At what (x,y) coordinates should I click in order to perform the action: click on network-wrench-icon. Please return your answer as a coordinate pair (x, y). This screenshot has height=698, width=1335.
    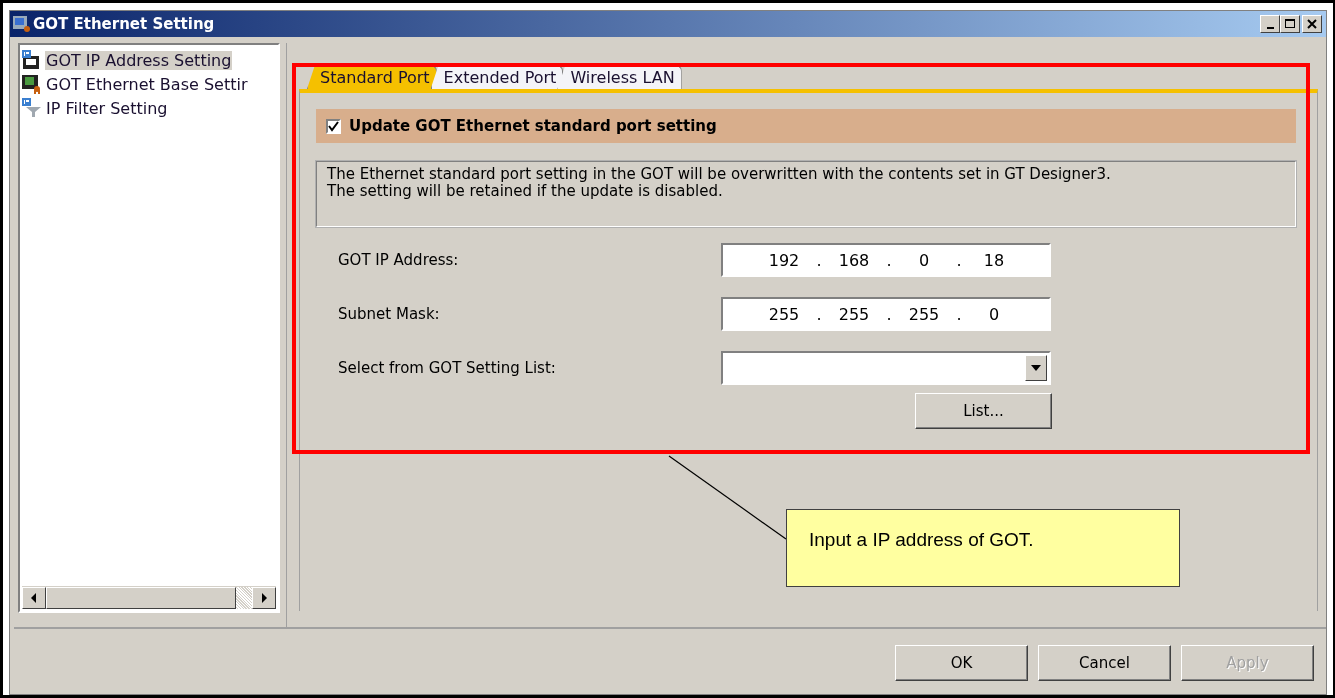
    Looking at the image, I should click on (32, 84).